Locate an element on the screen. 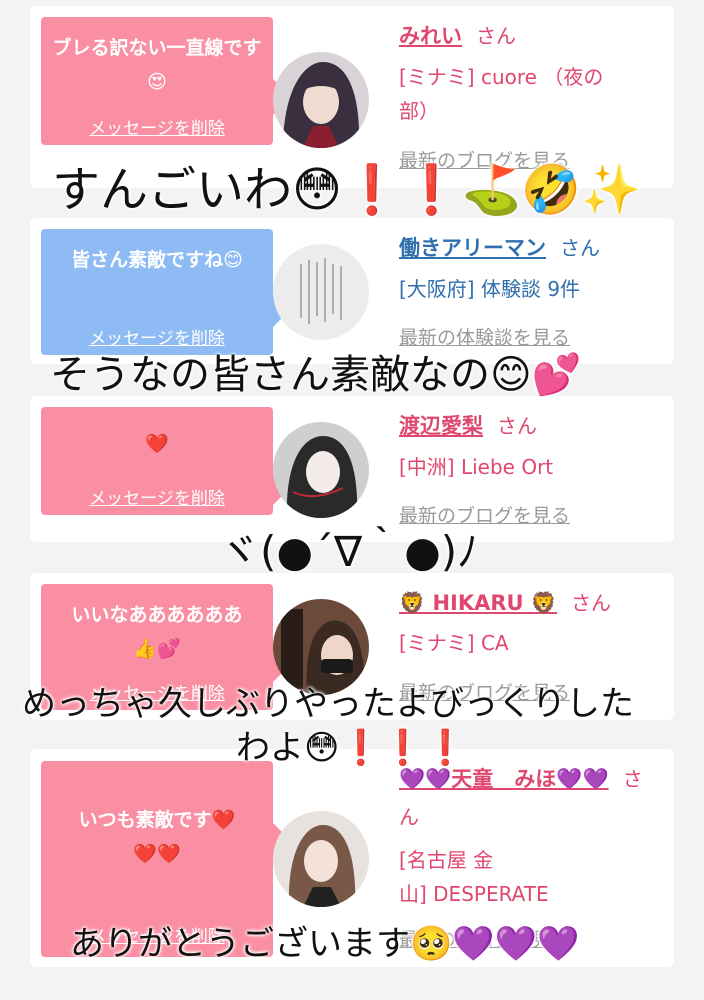  message-text: ブレる訳ない一直線です😍 is located at coordinates (157, 65).